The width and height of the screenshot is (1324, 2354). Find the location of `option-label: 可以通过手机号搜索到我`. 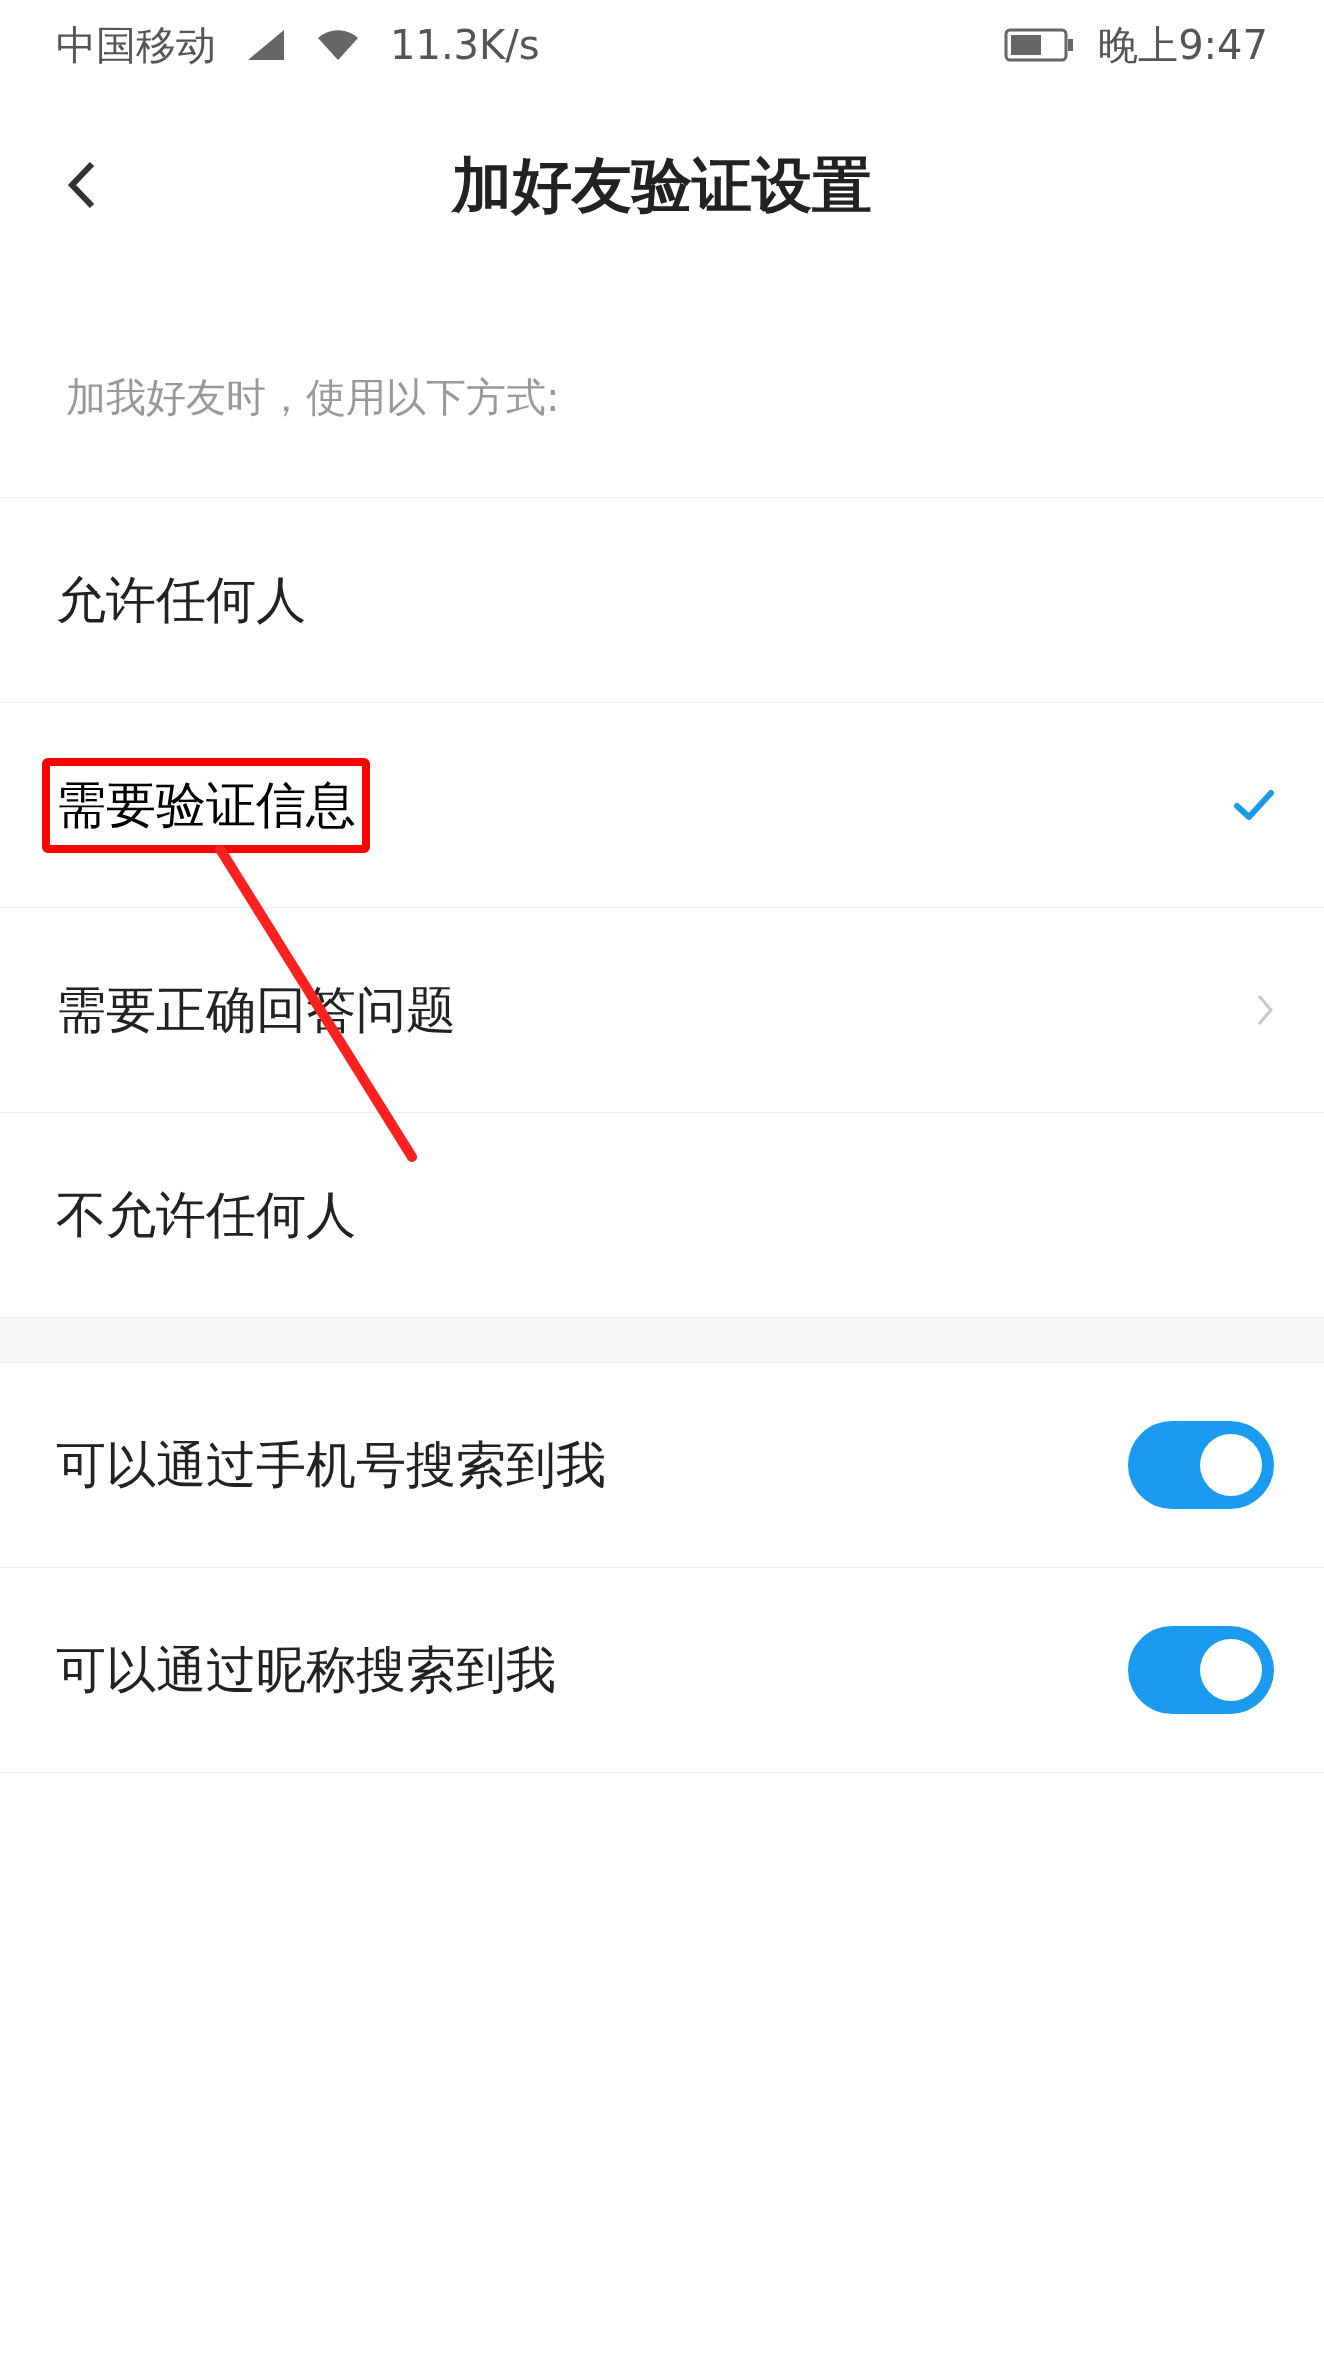

option-label: 可以通过手机号搜索到我 is located at coordinates (331, 1465).